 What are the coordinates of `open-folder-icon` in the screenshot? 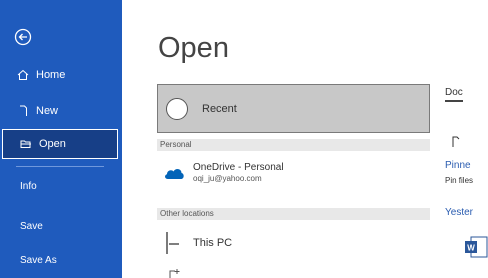 It's located at (26, 144).